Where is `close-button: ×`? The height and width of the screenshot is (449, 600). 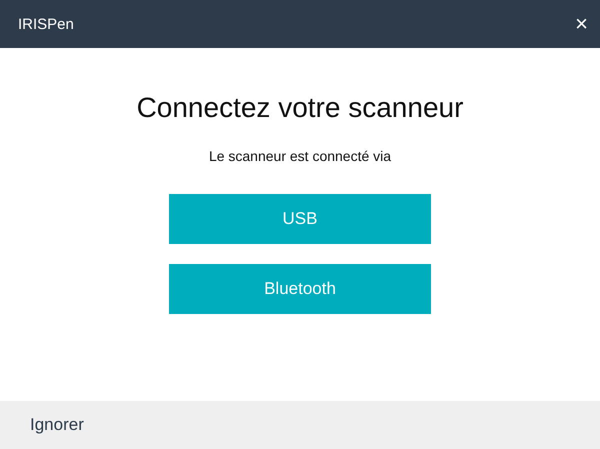
close-button: × is located at coordinates (581, 24).